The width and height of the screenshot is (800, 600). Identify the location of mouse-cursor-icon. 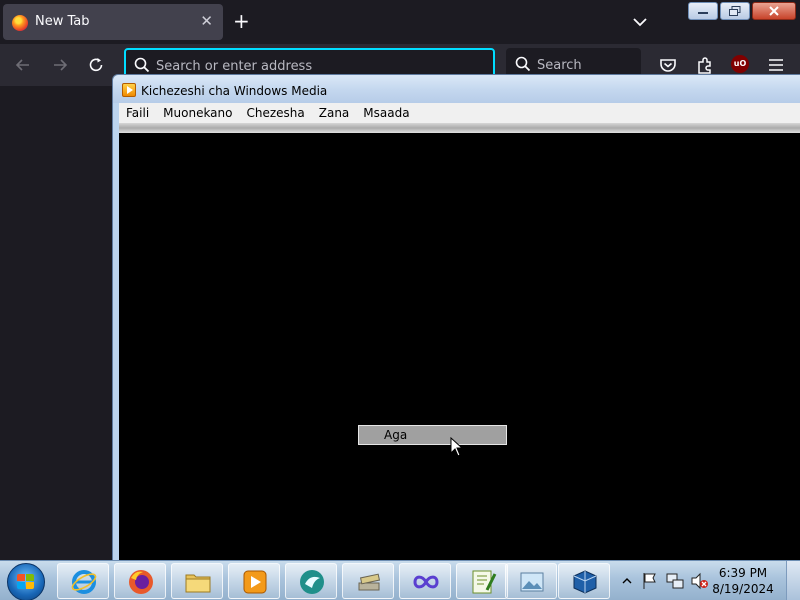
(457, 447).